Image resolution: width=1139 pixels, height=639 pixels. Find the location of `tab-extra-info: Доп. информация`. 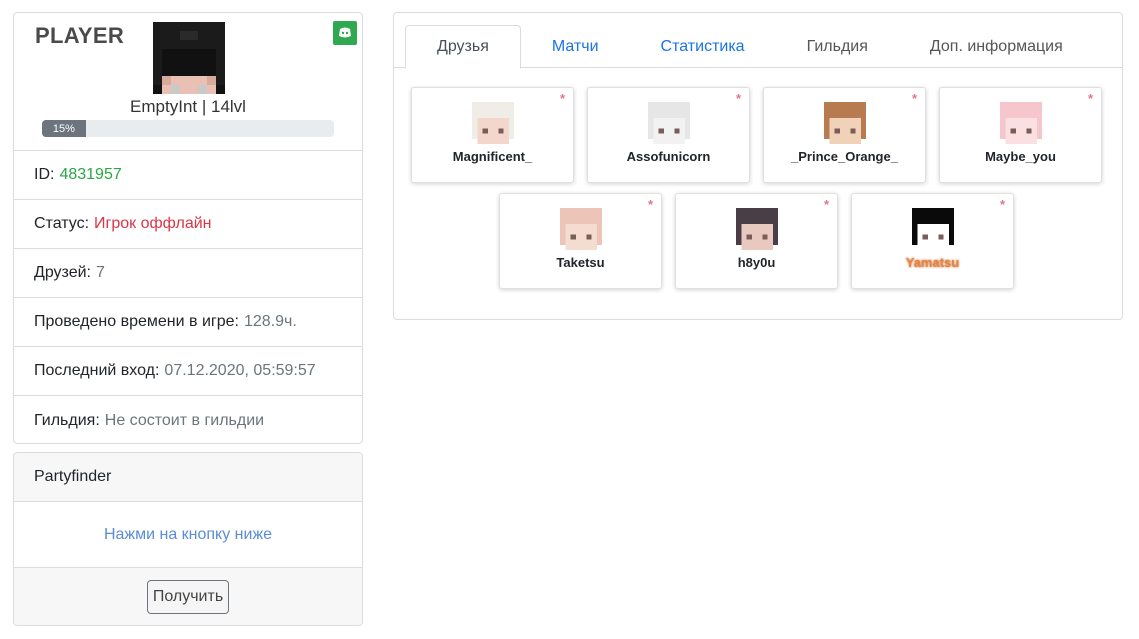

tab-extra-info: Доп. информация is located at coordinates (996, 46).